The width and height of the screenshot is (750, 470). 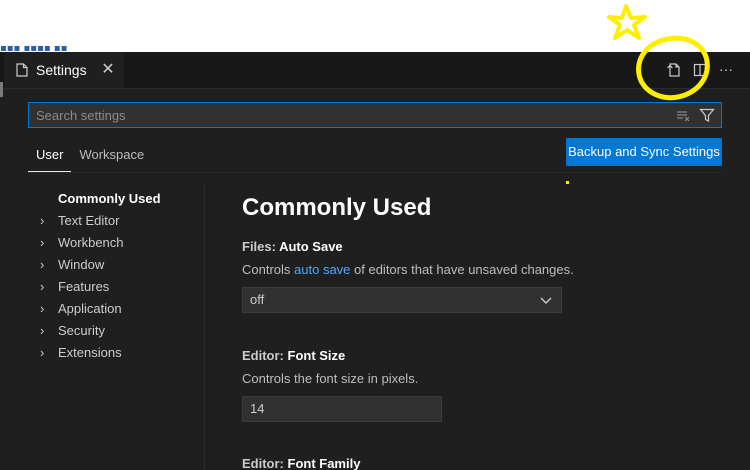 I want to click on toc-item-security: › Security, so click(x=120, y=331).